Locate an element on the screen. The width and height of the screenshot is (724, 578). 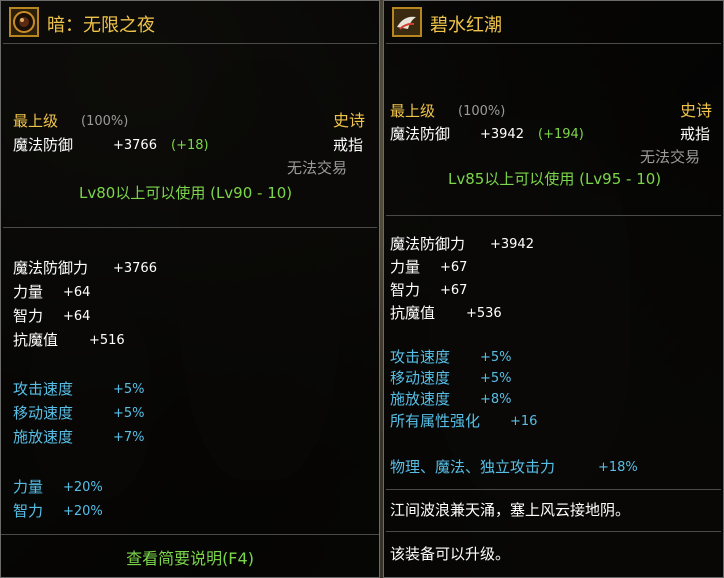
stat-value: +3942 is located at coordinates (512, 244).